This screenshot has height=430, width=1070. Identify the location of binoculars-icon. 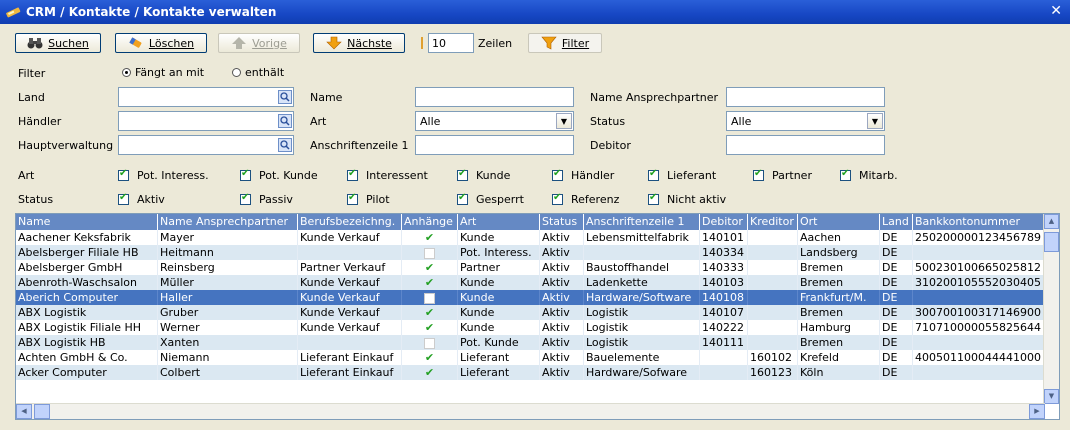
(35, 43).